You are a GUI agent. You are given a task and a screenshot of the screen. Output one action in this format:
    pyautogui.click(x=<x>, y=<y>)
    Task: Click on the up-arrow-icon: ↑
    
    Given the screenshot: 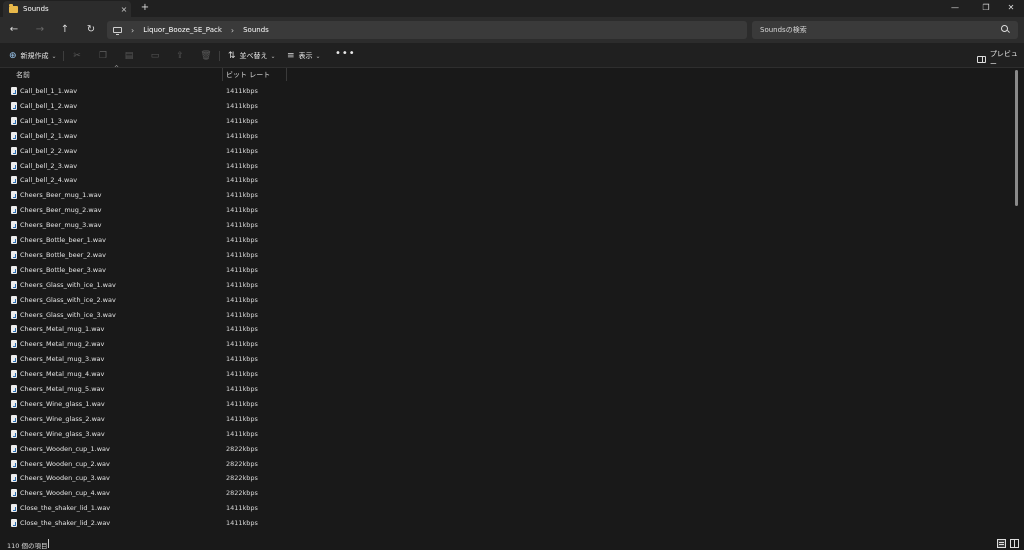 What is the action you would take?
    pyautogui.click(x=65, y=30)
    